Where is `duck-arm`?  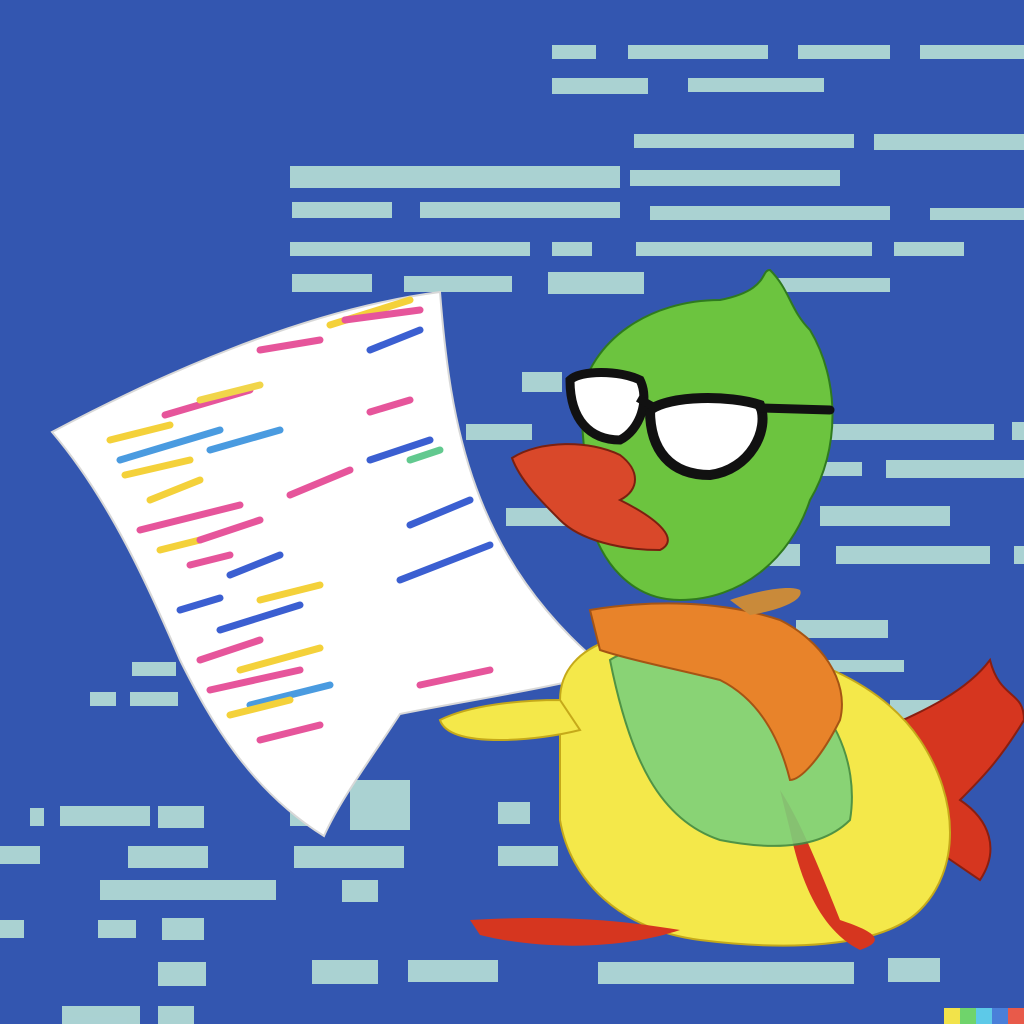 duck-arm is located at coordinates (510, 720).